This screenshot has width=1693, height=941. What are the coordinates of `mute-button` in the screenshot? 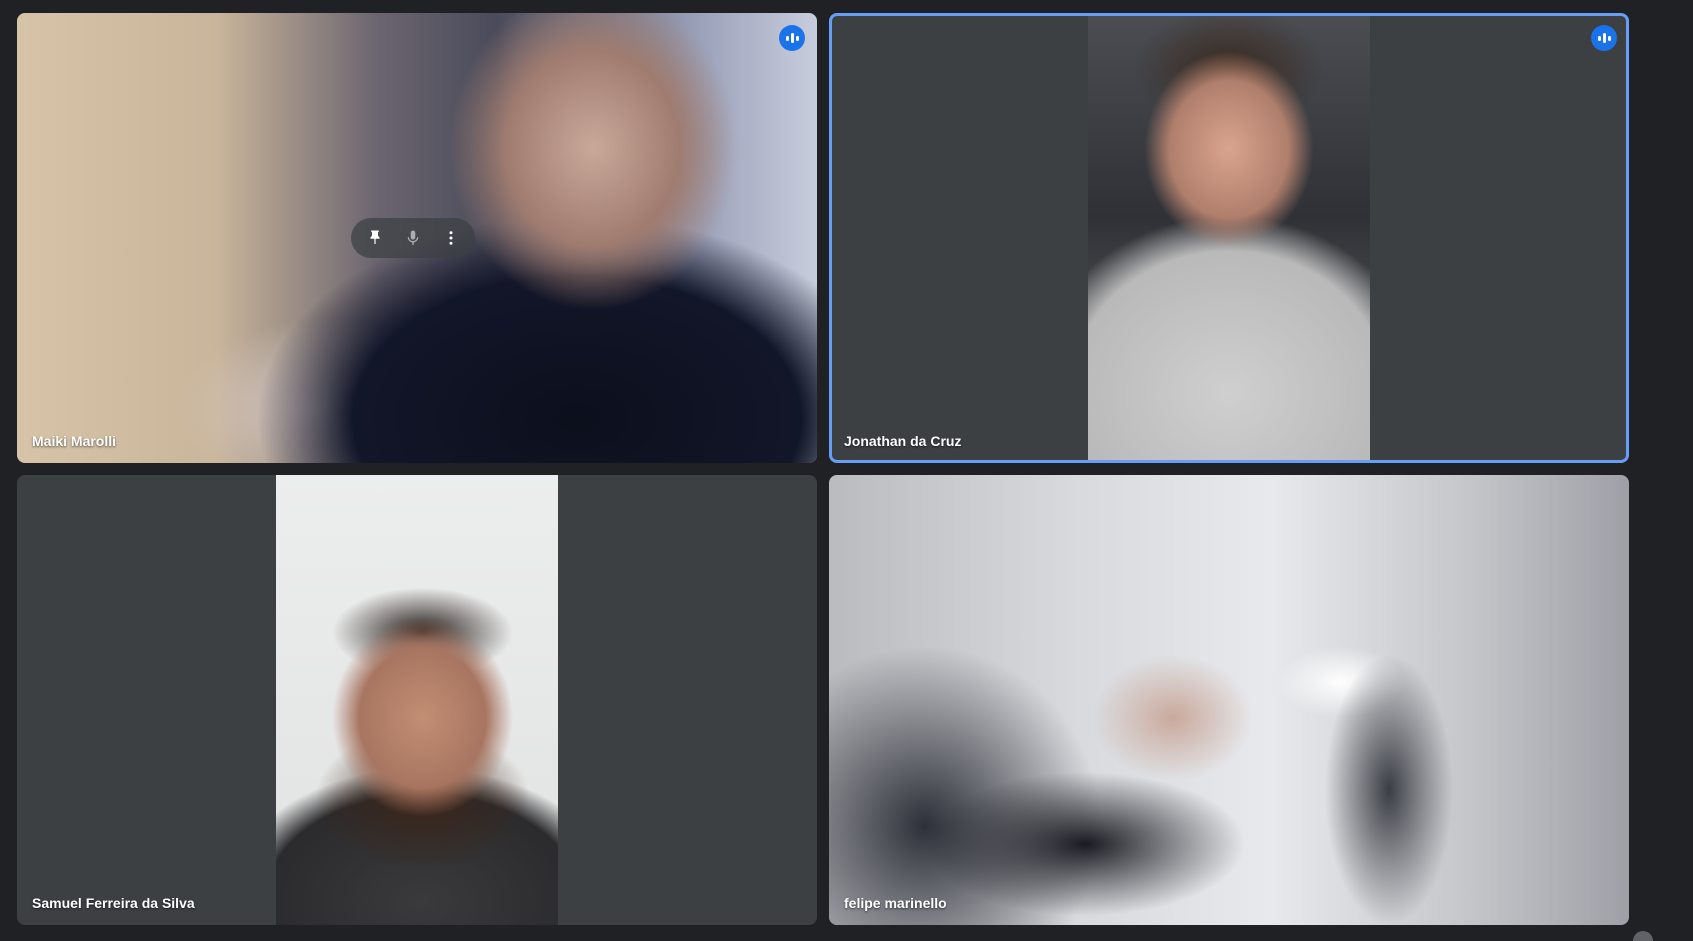 It's located at (413, 238).